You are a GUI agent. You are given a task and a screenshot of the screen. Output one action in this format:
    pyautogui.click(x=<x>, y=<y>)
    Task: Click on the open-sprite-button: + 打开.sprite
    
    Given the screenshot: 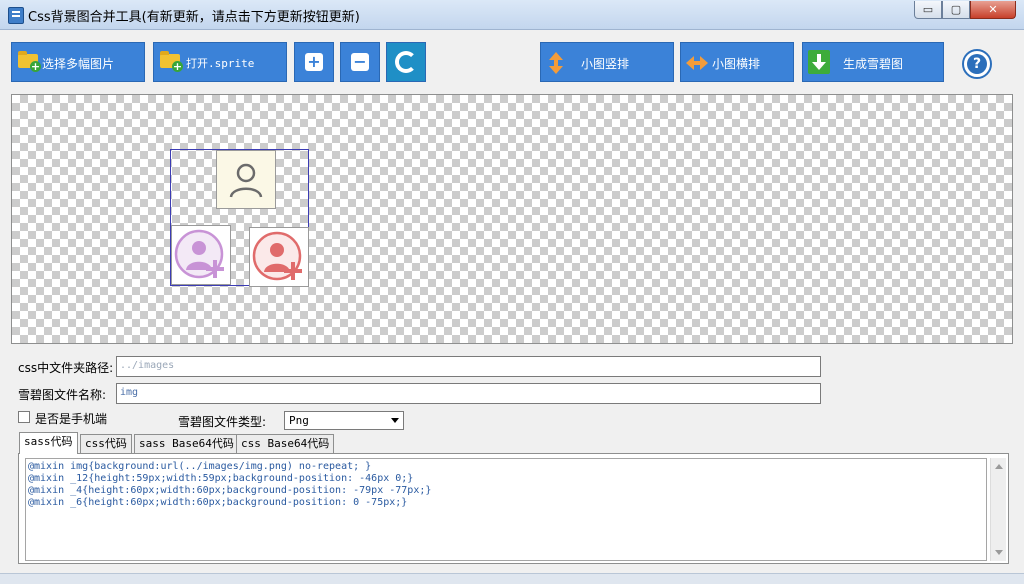 What is the action you would take?
    pyautogui.click(x=220, y=62)
    